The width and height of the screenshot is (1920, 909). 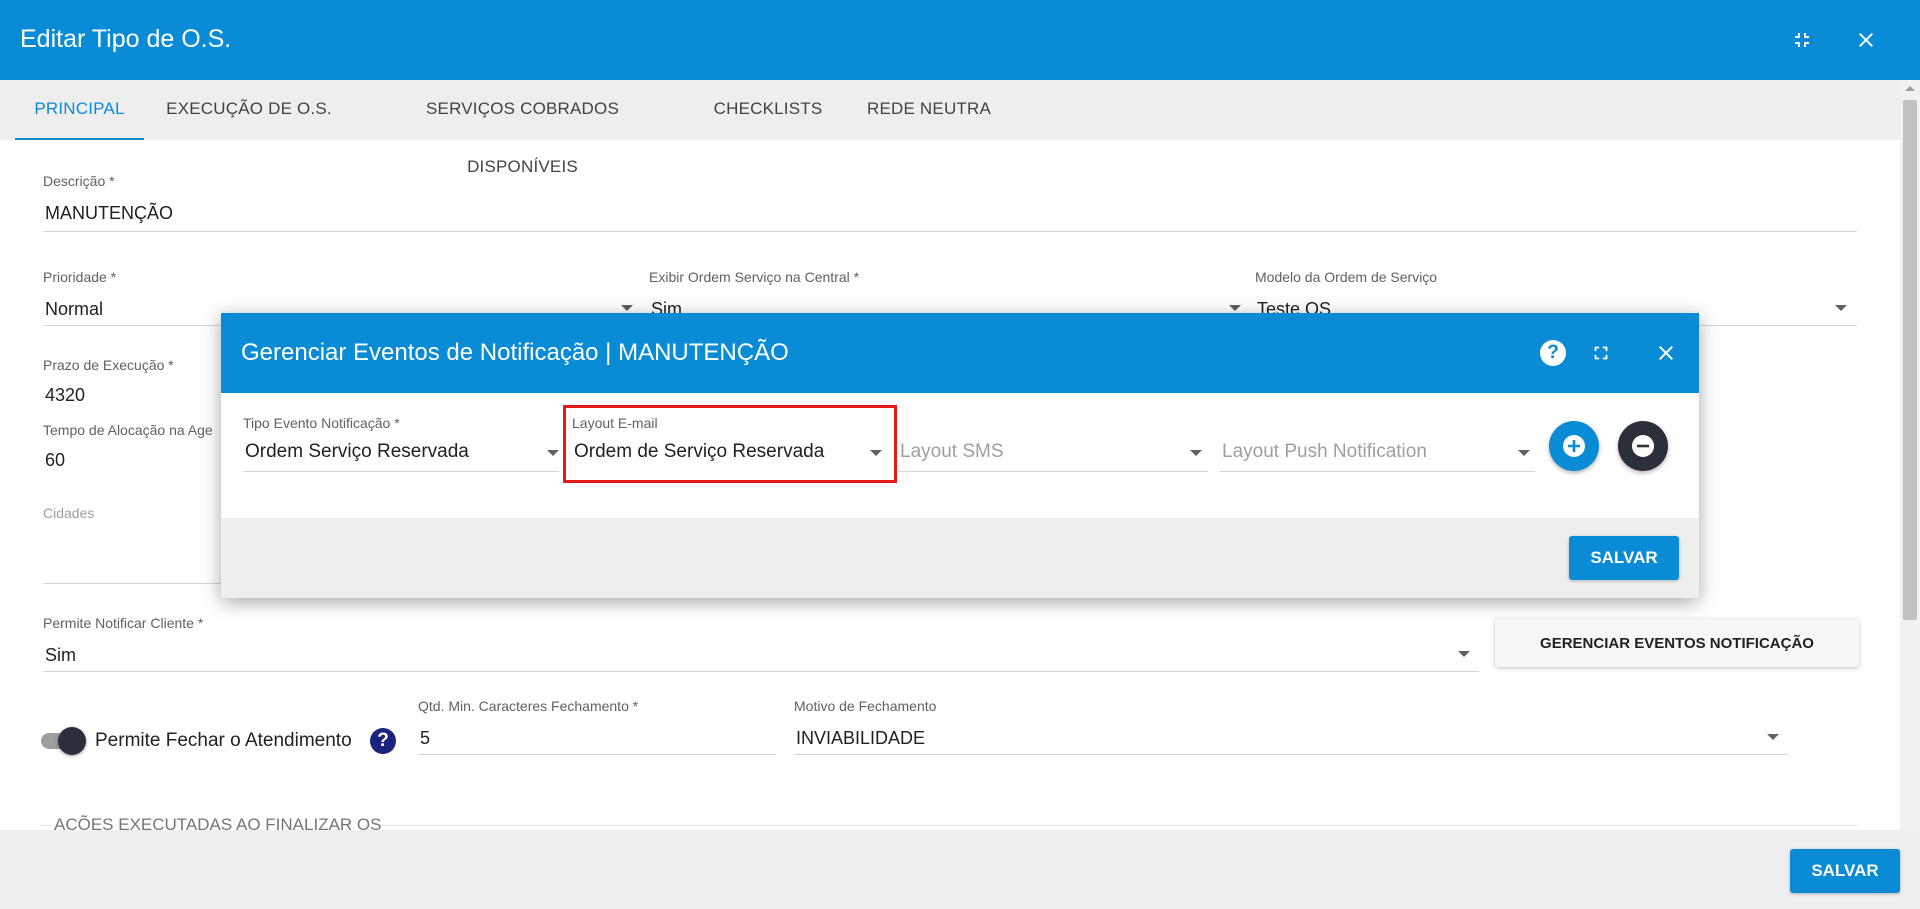 What do you see at coordinates (74, 309) in the screenshot?
I see `prioridade-value: Normal` at bounding box center [74, 309].